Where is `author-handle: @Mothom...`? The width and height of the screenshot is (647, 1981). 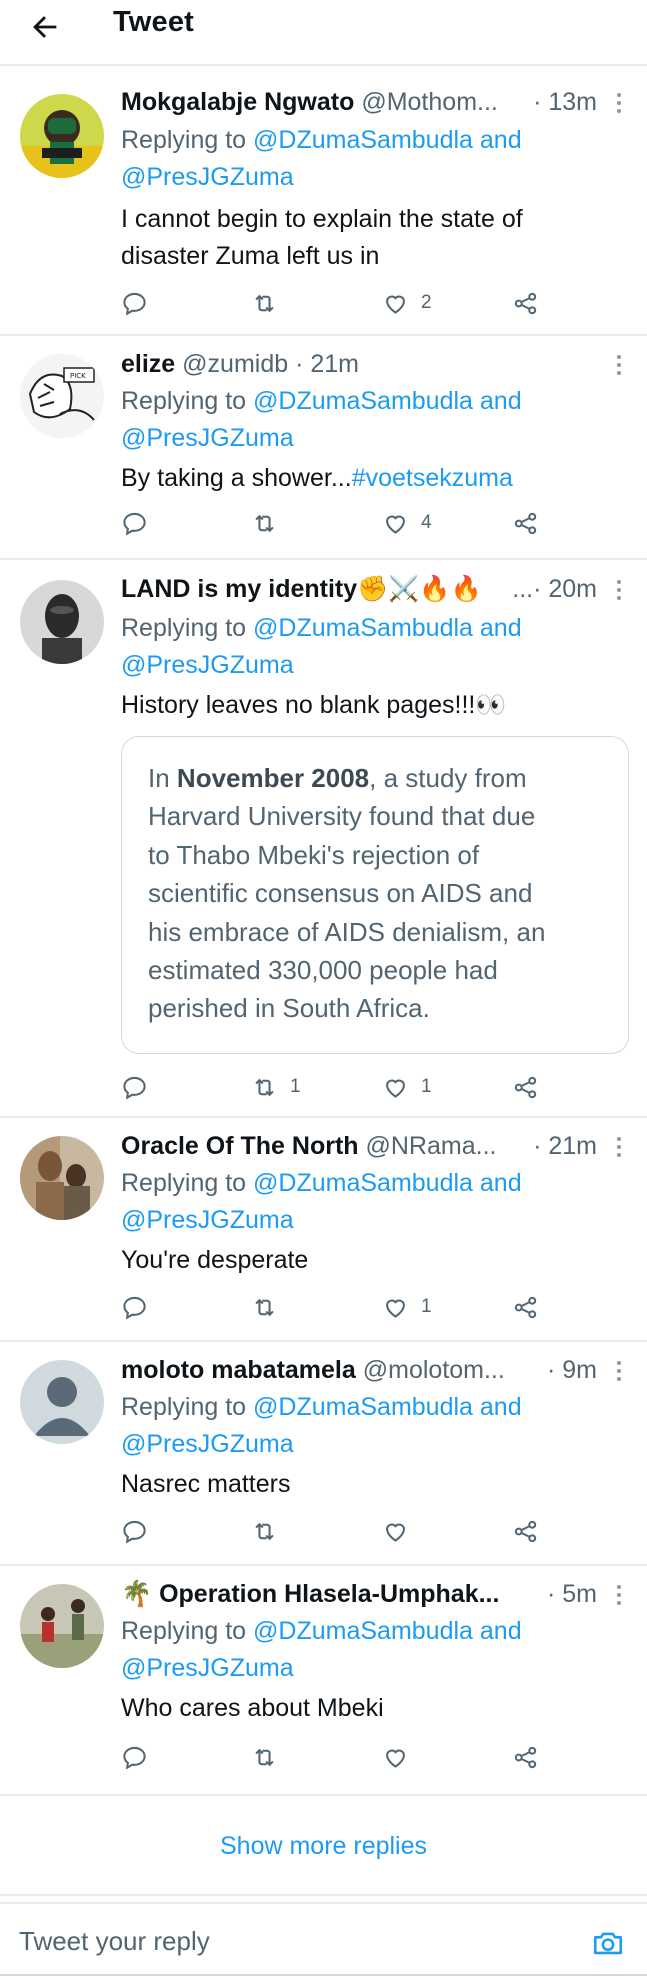
author-handle: @Mothom... is located at coordinates (429, 102).